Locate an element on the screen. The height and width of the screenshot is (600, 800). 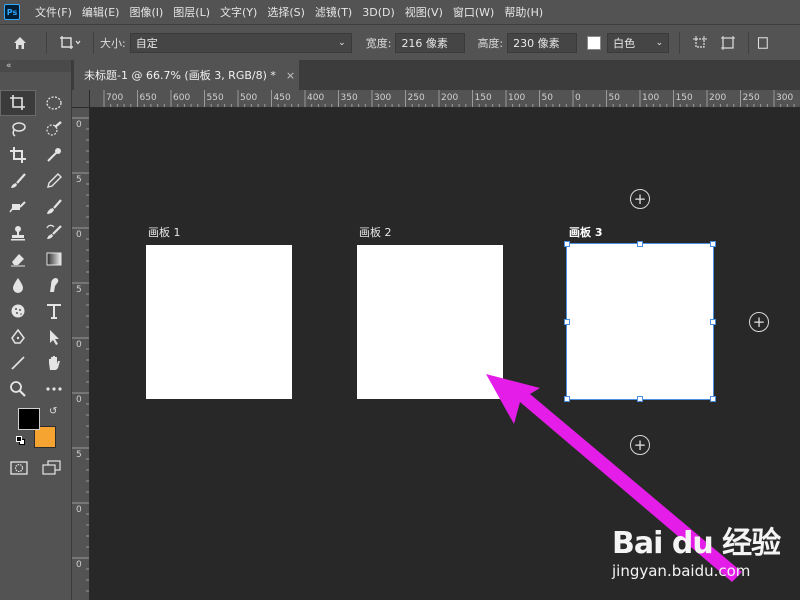
history-brush-icon is located at coordinates (54, 233).